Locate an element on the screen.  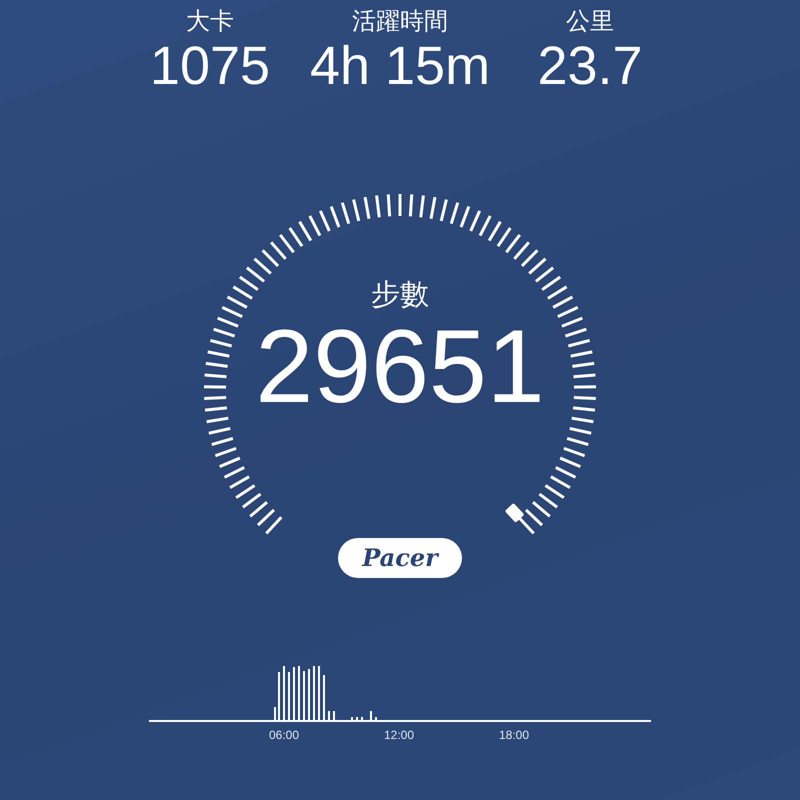
stat-label: 活躍時間 is located at coordinates (400, 22).